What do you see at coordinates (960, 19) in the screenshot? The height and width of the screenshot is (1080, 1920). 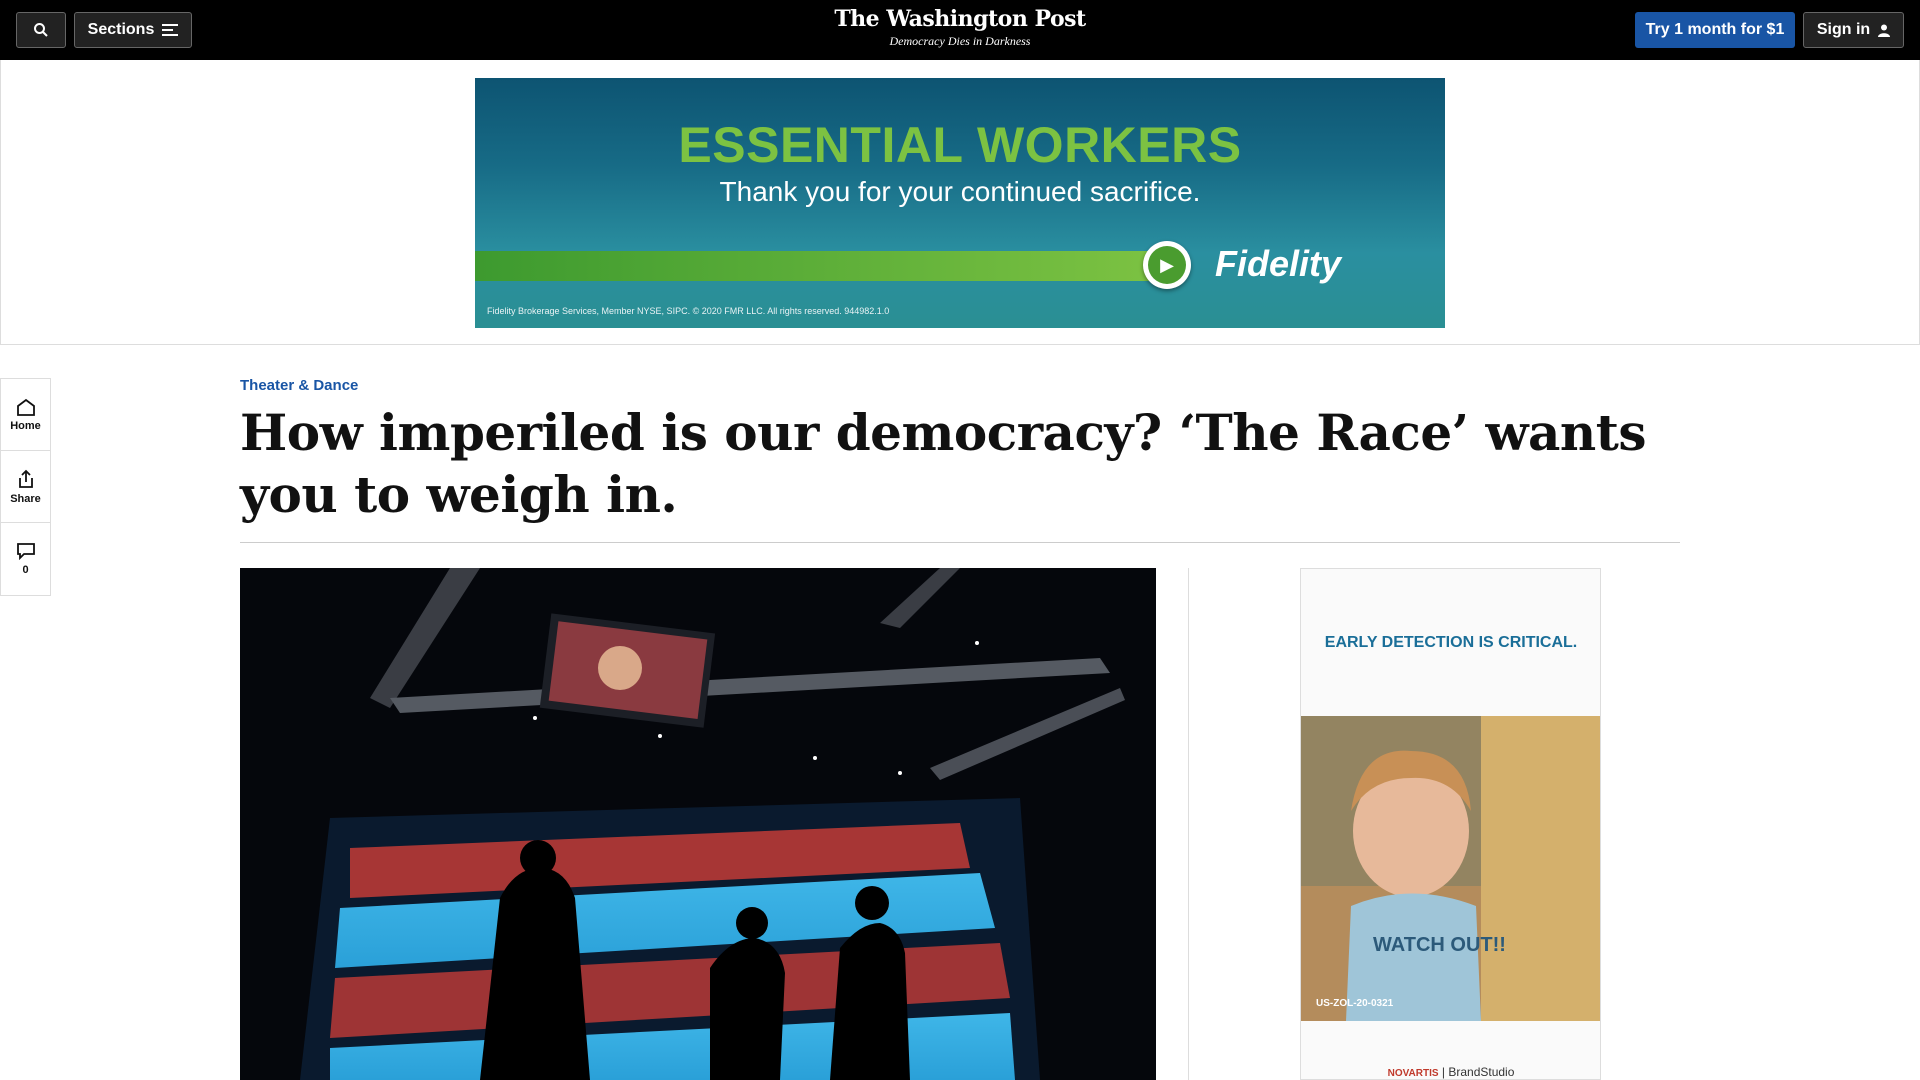 I see `site-logo: The Washington Post` at bounding box center [960, 19].